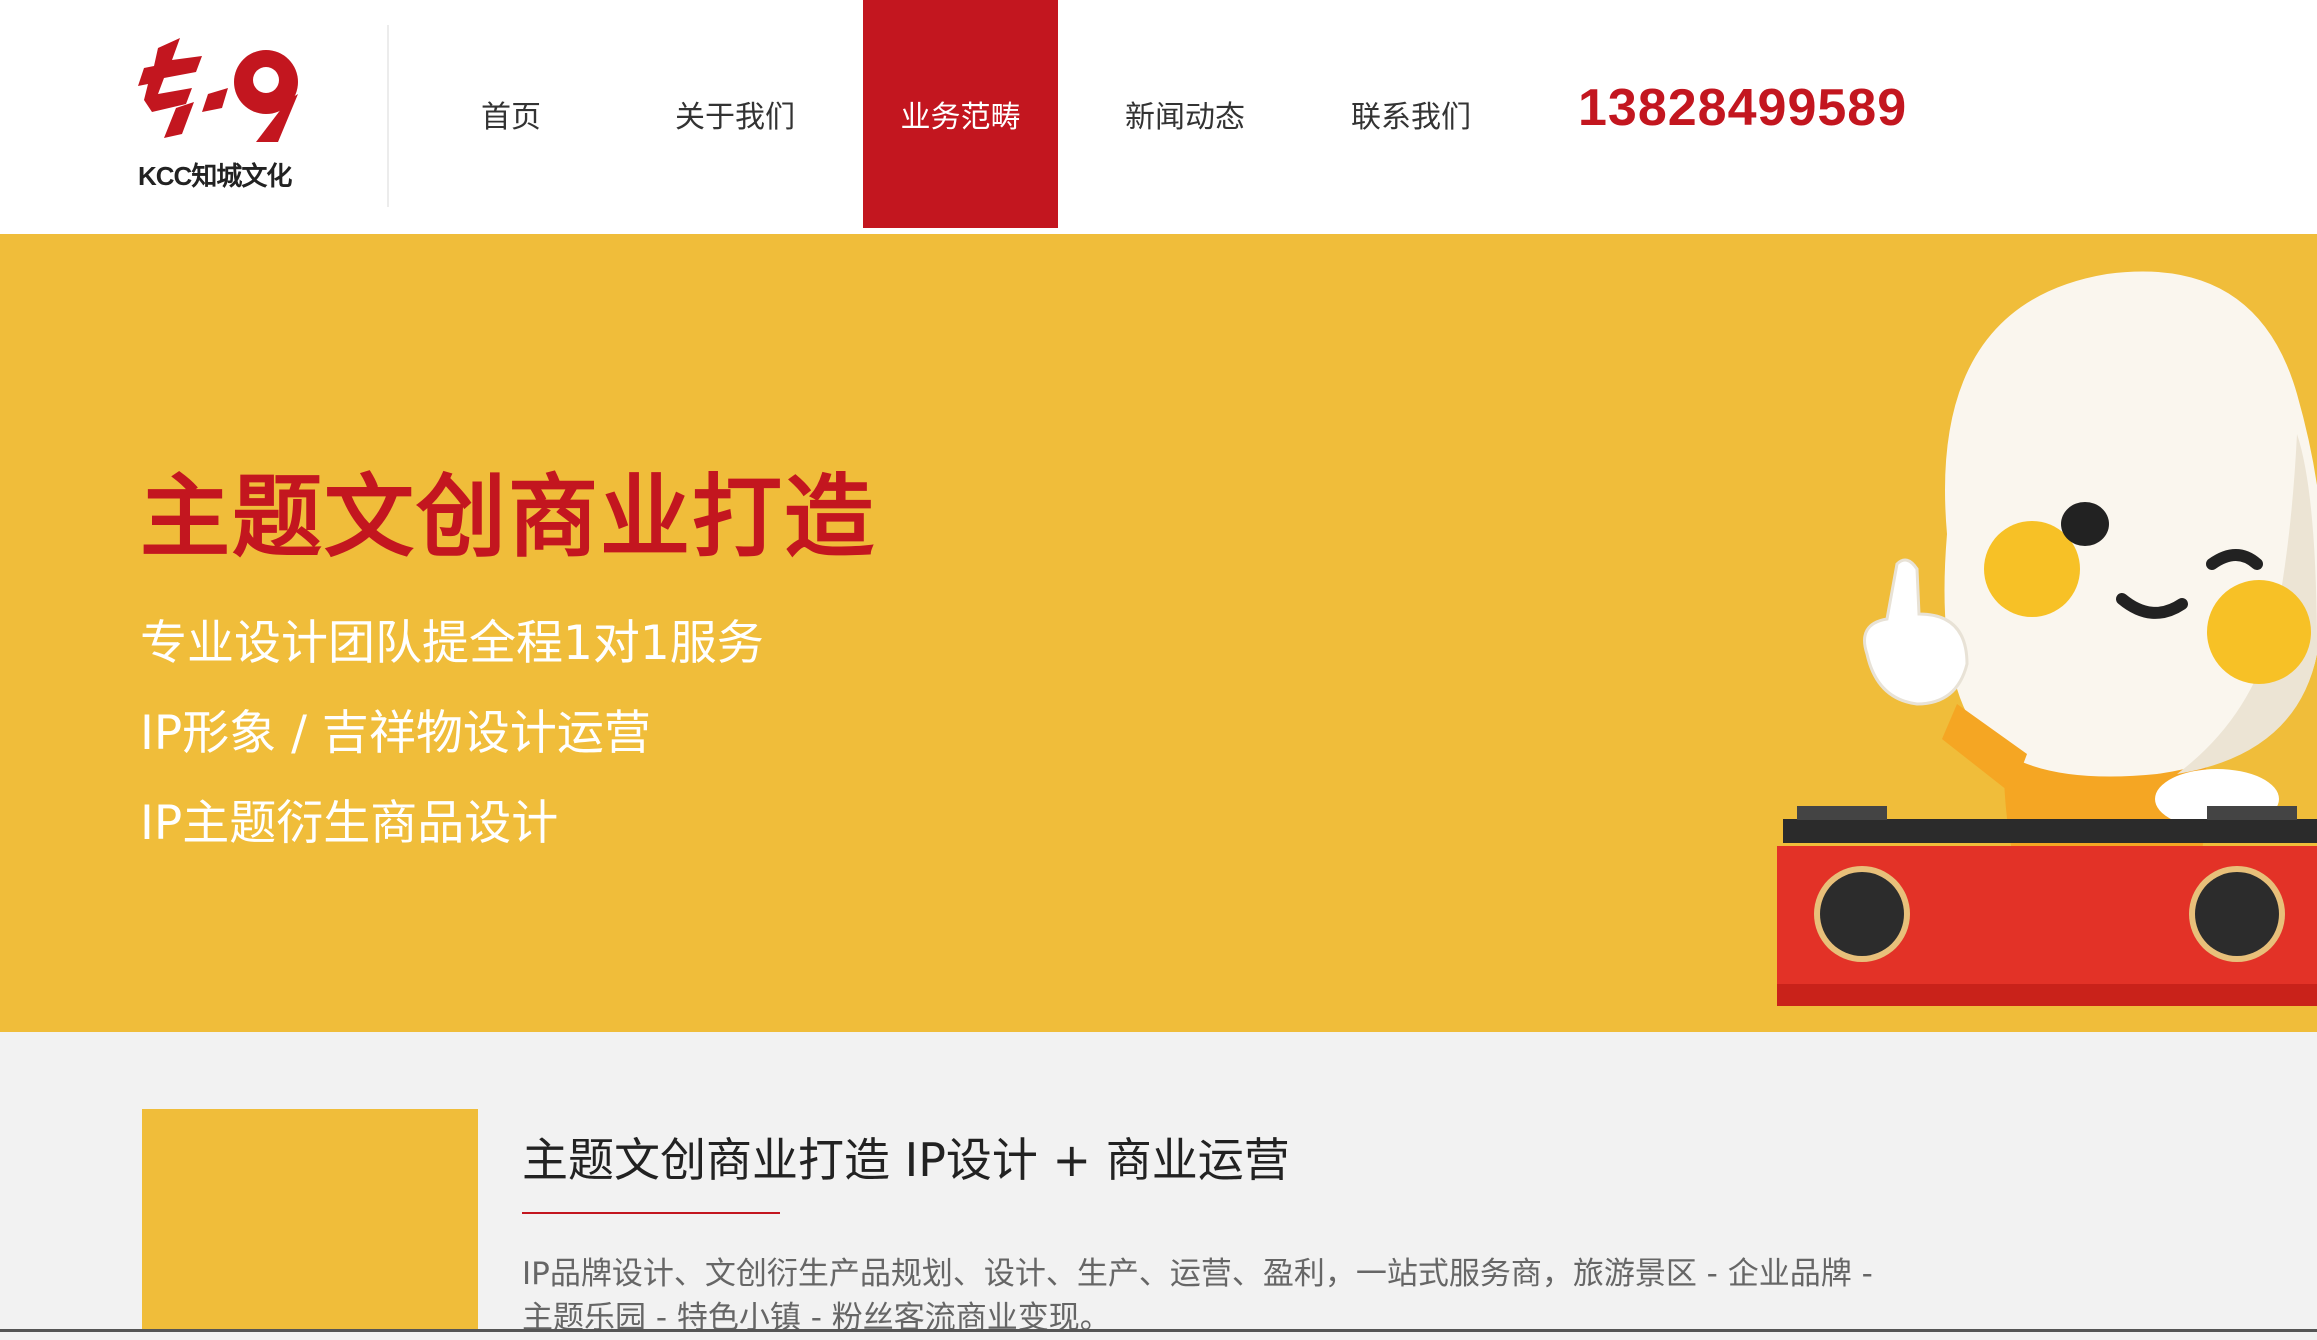  Describe the element at coordinates (1185, 114) in the screenshot. I see `nav-item-news: 新闻动态` at that location.